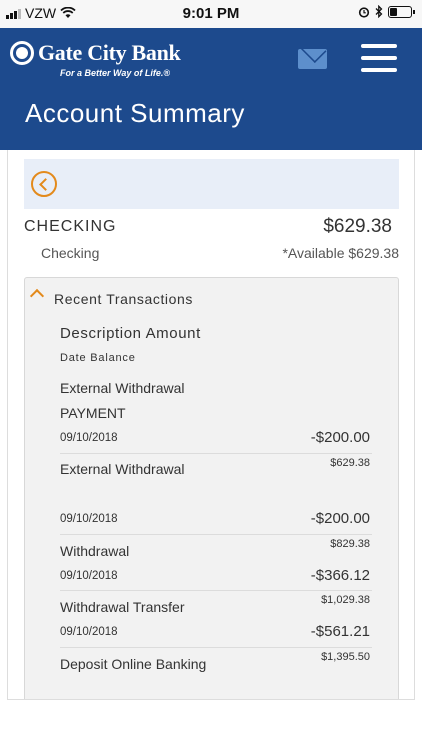  What do you see at coordinates (133, 664) in the screenshot?
I see `transaction-description: Deposit Online Banking` at bounding box center [133, 664].